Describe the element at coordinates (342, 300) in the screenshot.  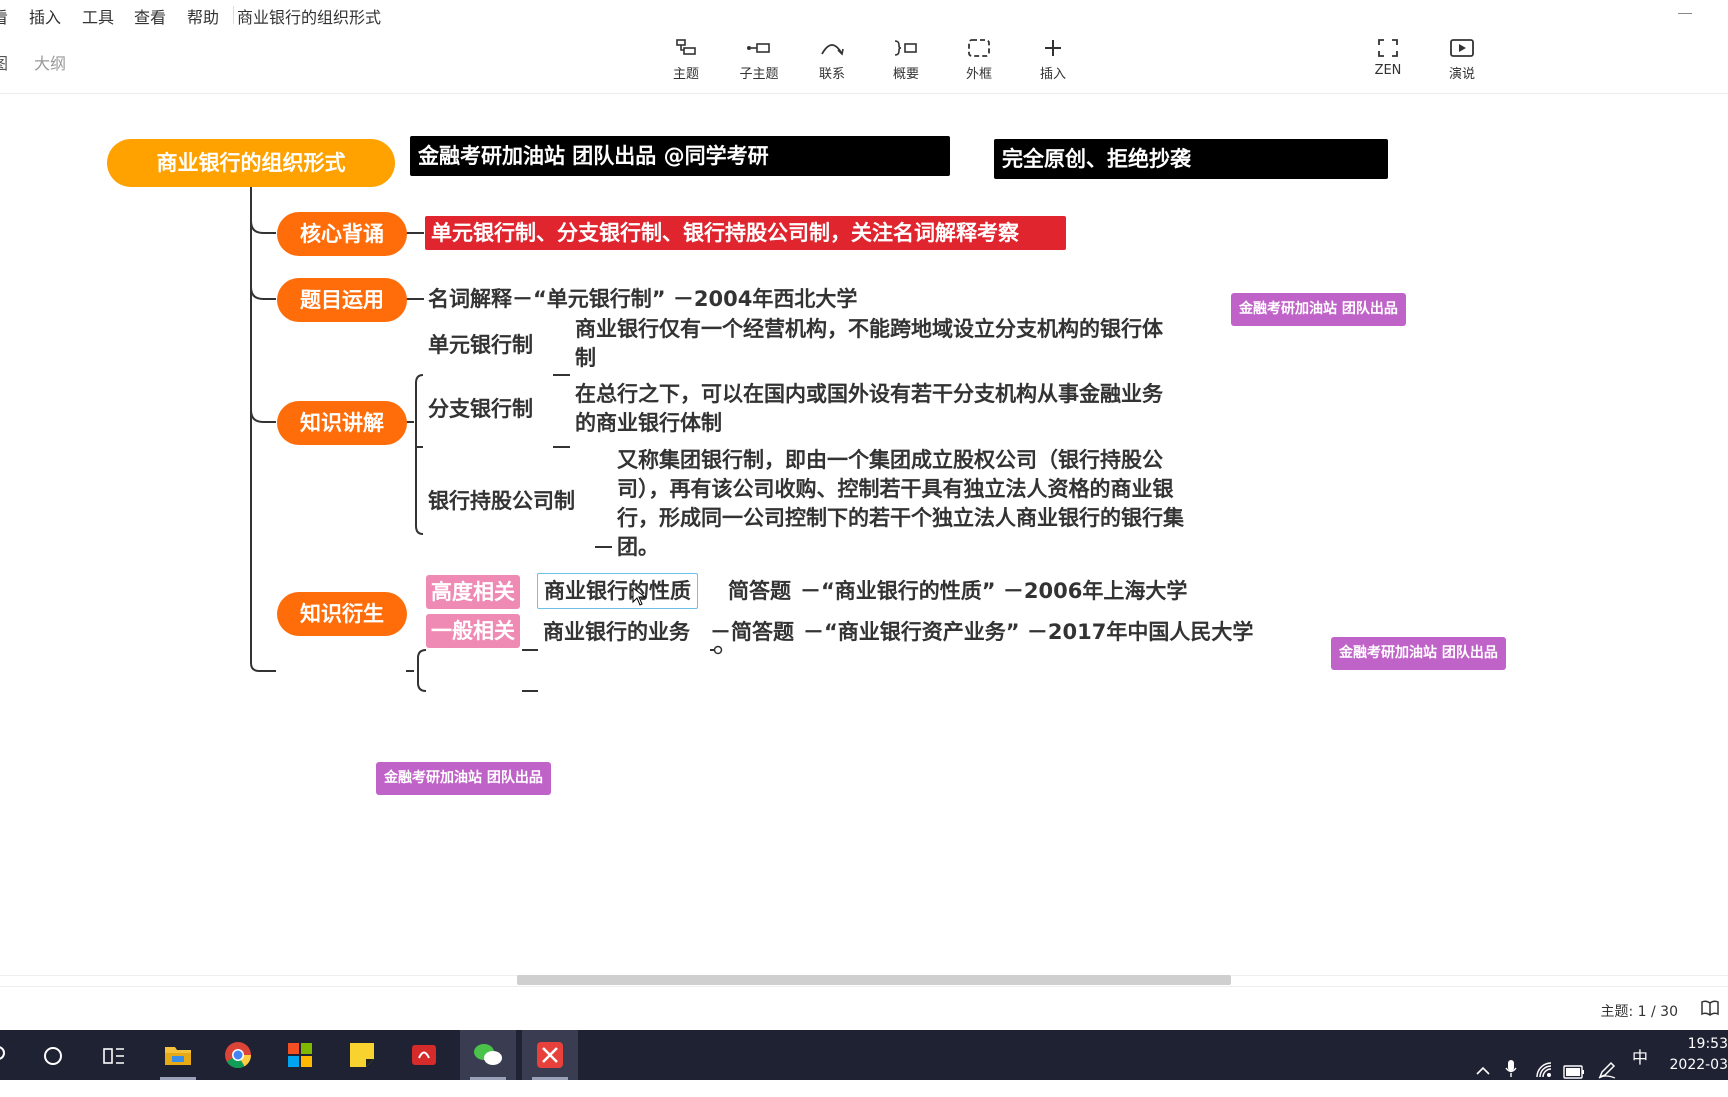
I see `topic-question-usage: 题目运用` at that location.